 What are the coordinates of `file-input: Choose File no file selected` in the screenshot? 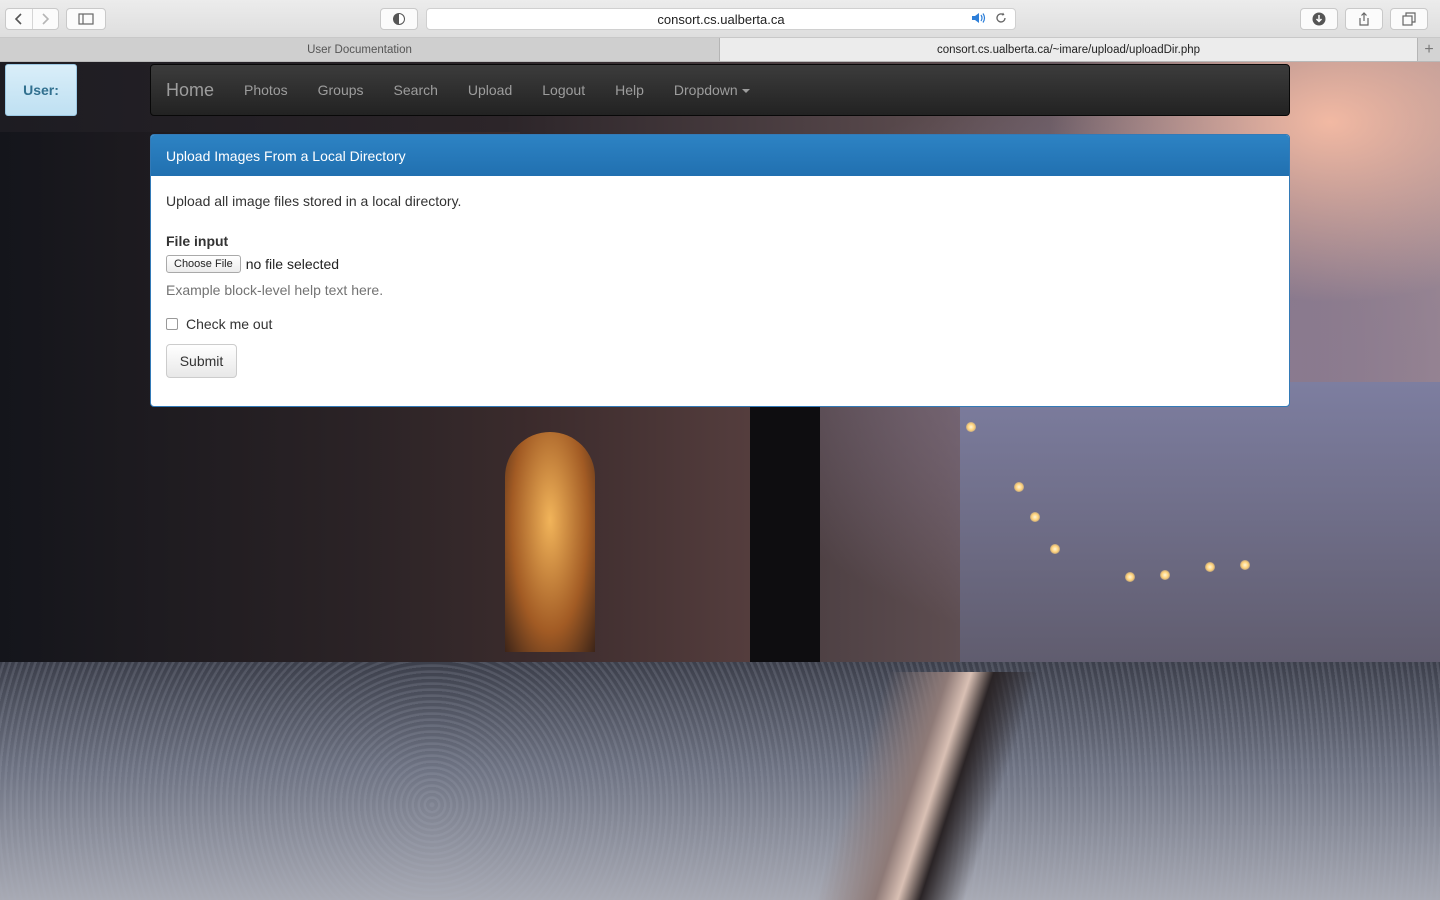 It's located at (720, 264).